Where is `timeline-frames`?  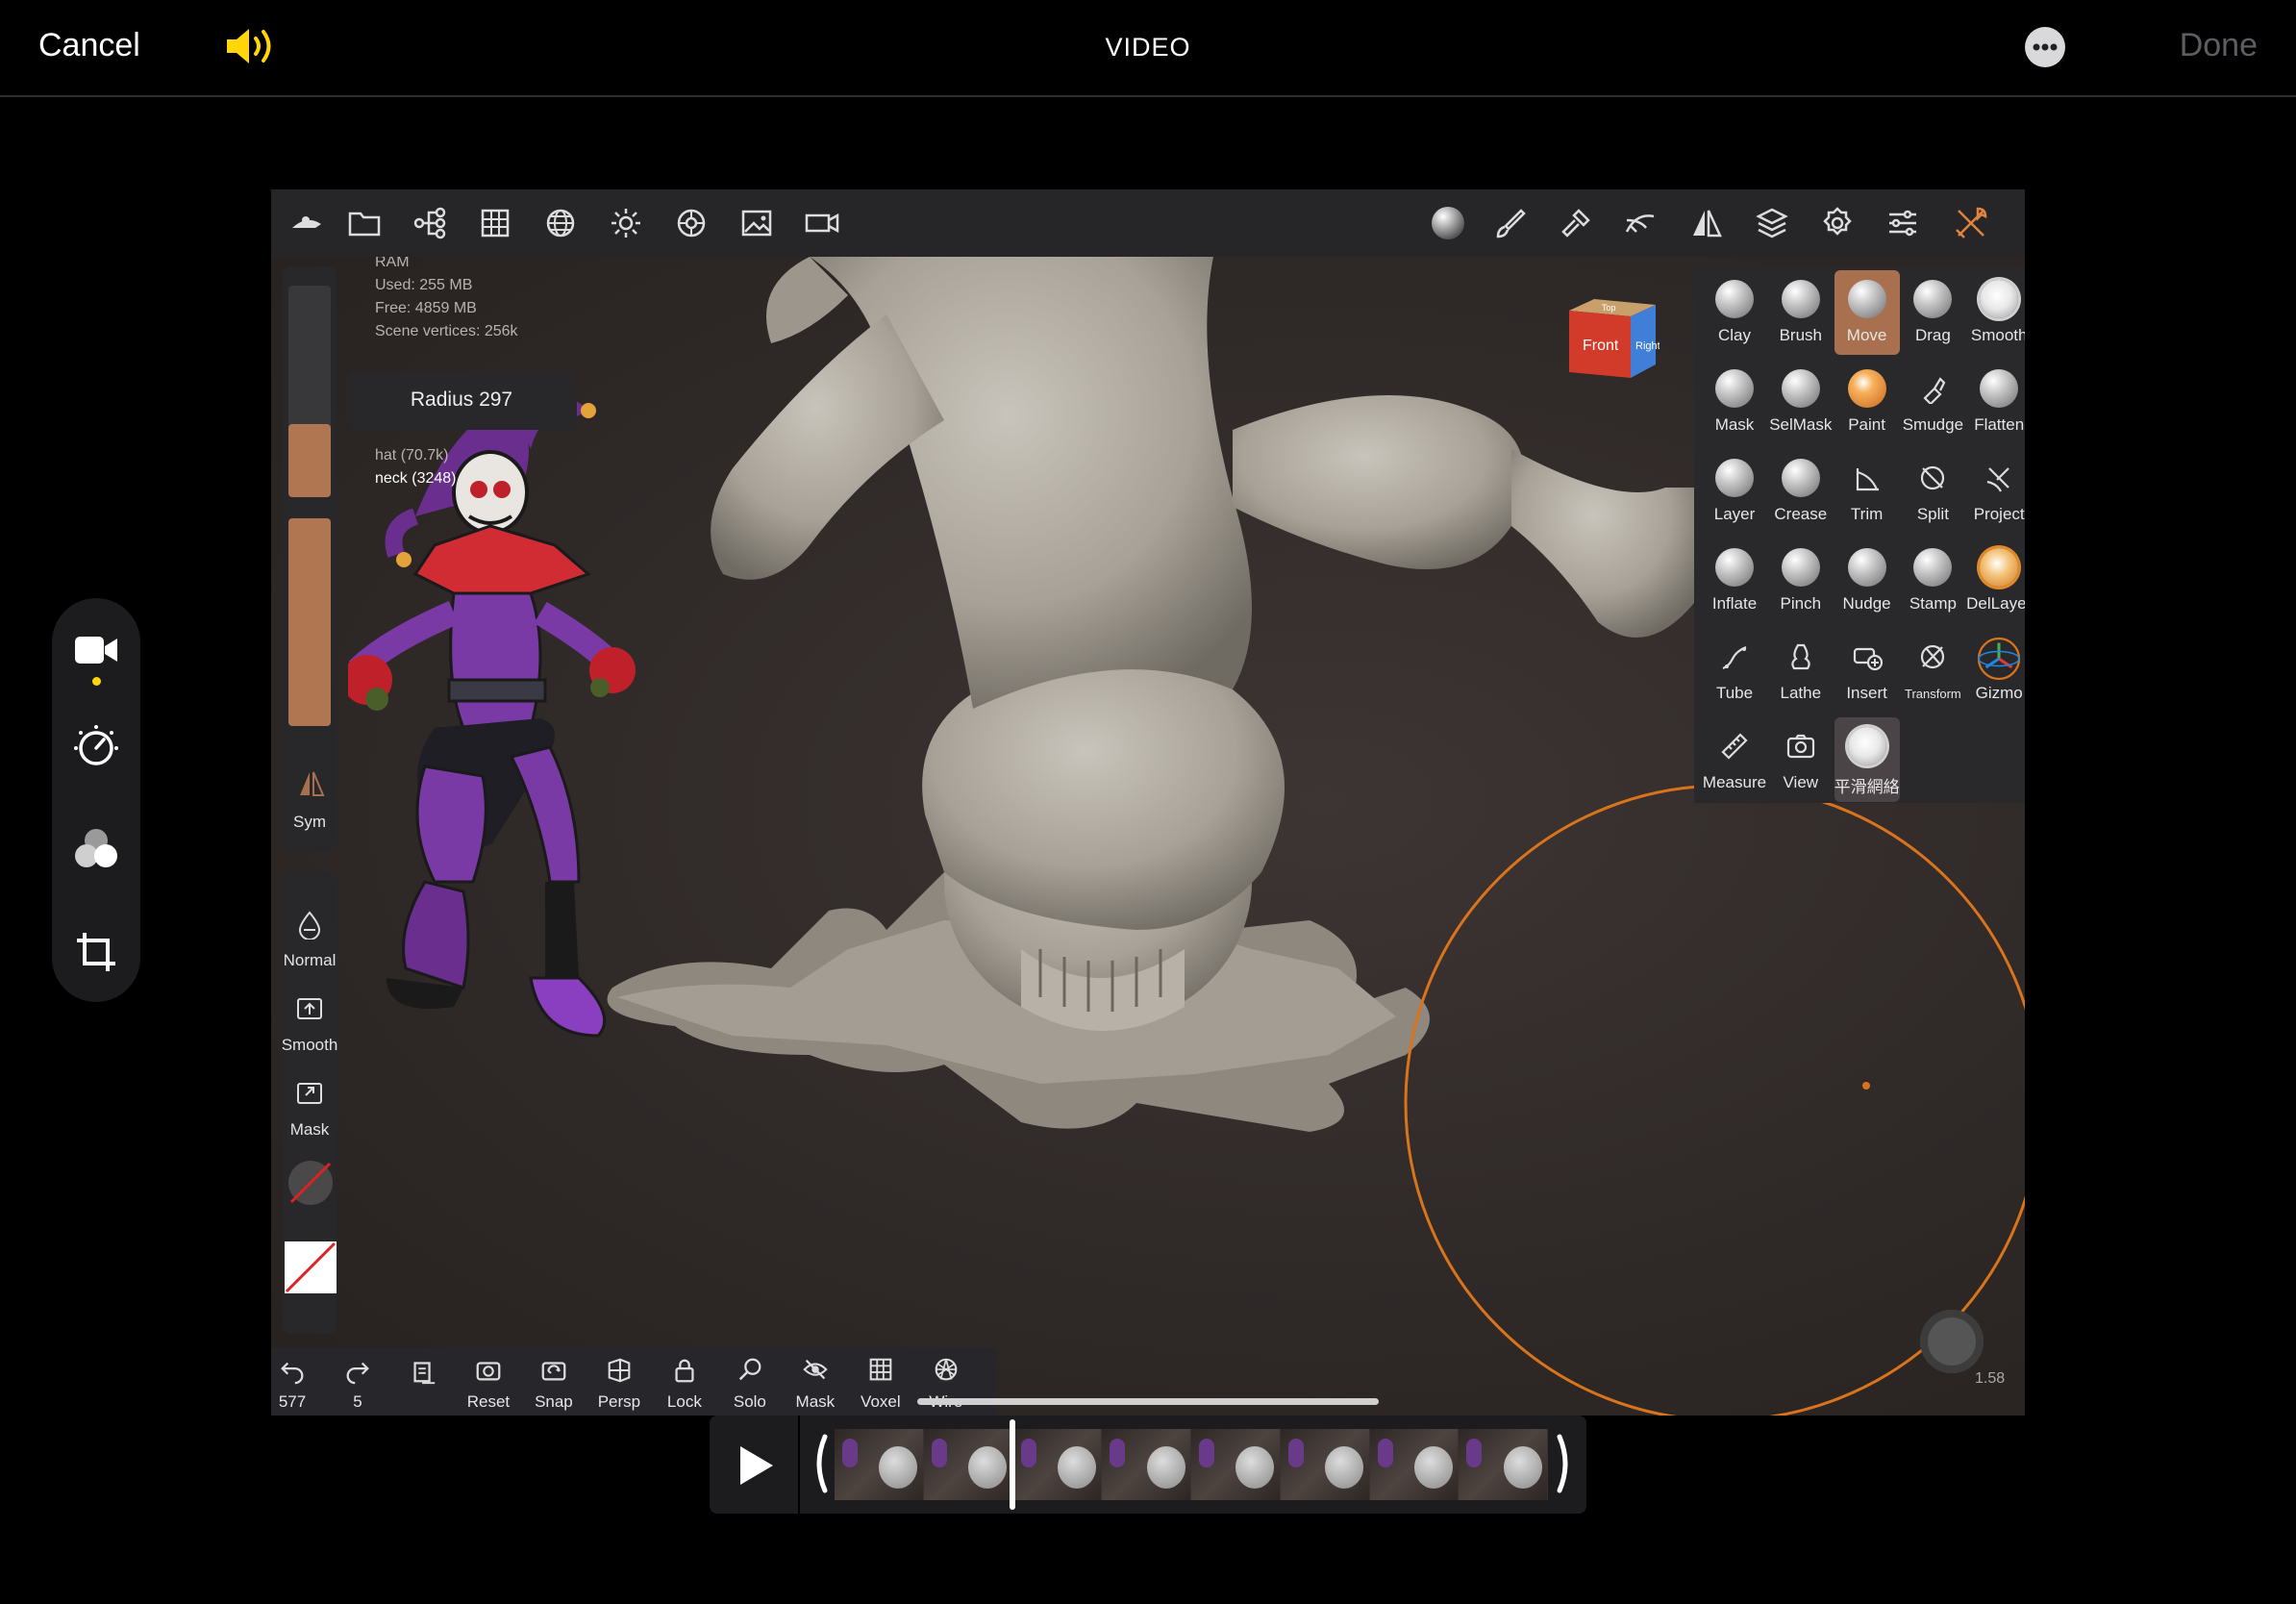 timeline-frames is located at coordinates (1191, 1464).